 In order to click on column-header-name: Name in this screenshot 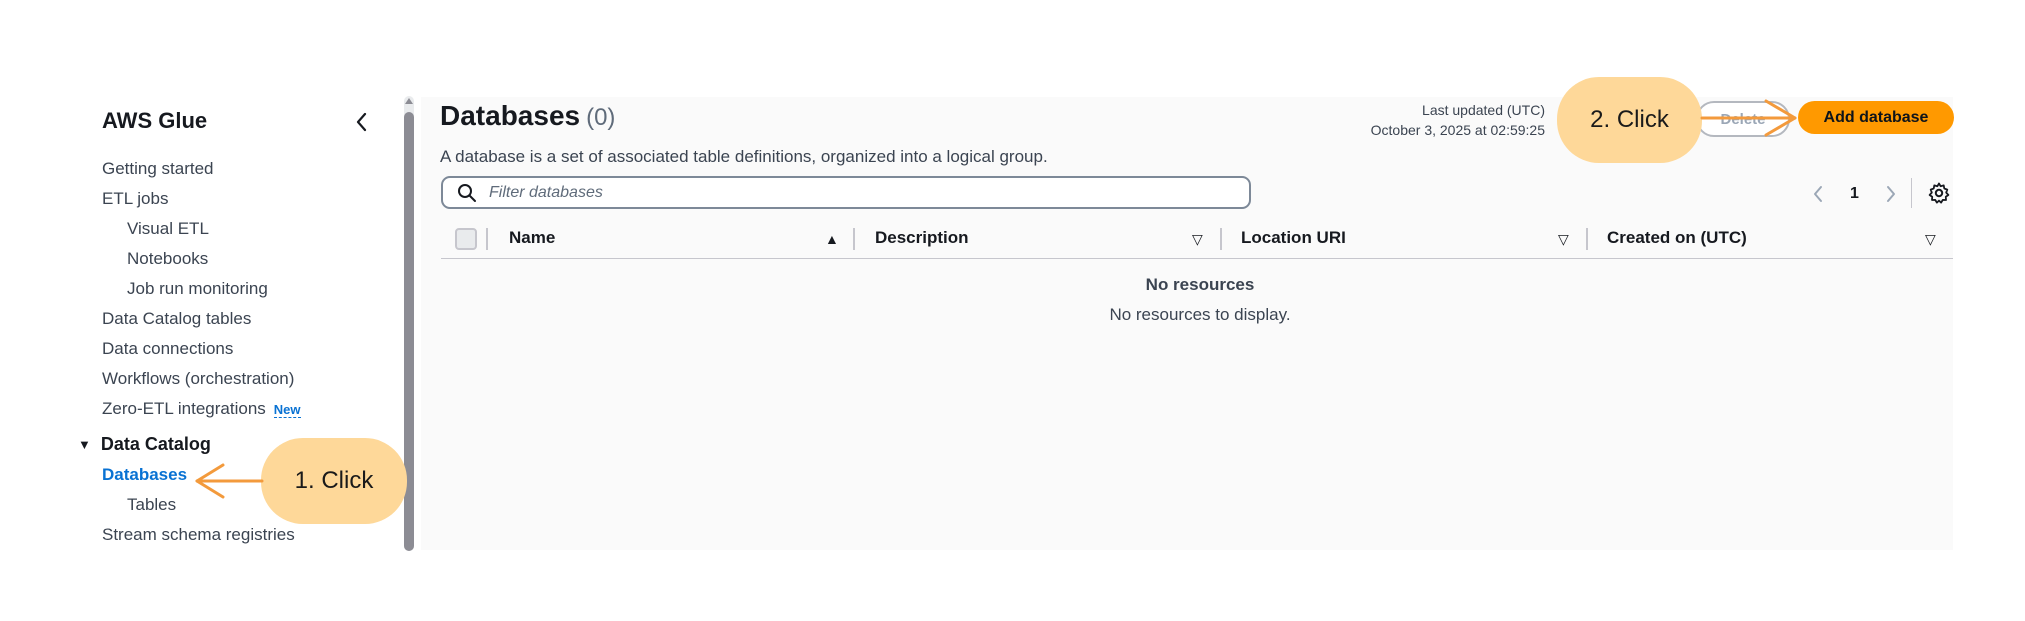, I will do `click(532, 238)`.